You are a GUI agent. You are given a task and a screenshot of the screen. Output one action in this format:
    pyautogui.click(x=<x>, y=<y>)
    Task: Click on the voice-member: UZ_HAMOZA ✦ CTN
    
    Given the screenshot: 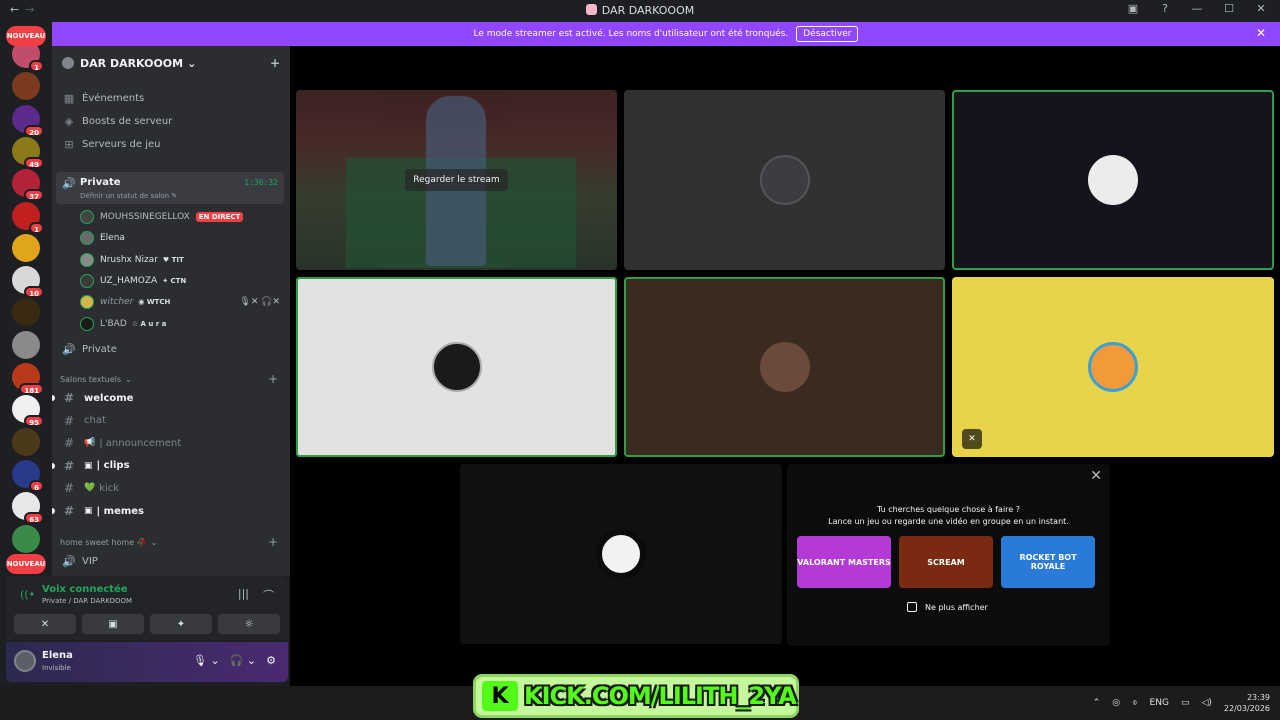 What is the action you would take?
    pyautogui.click(x=182, y=281)
    